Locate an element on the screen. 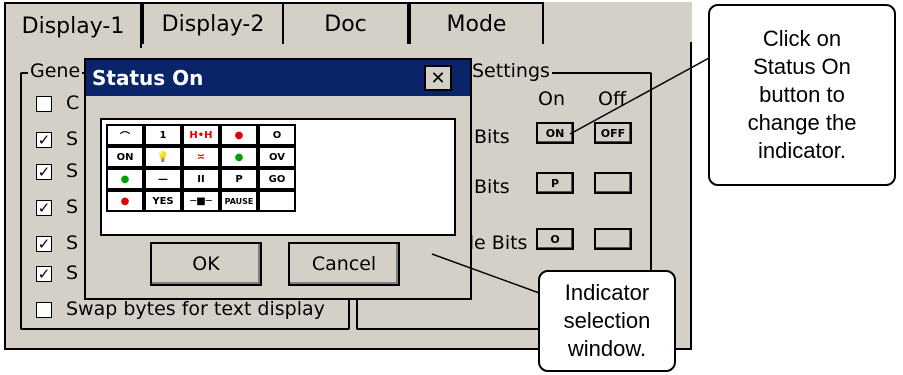 This screenshot has height=375, width=903. general-group-label: Gene is located at coordinates (55, 71).